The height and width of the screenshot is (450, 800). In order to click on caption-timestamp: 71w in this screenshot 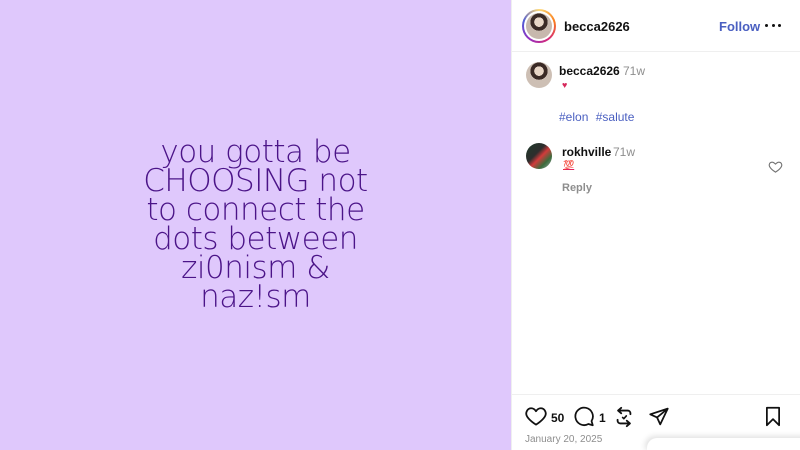, I will do `click(634, 71)`.